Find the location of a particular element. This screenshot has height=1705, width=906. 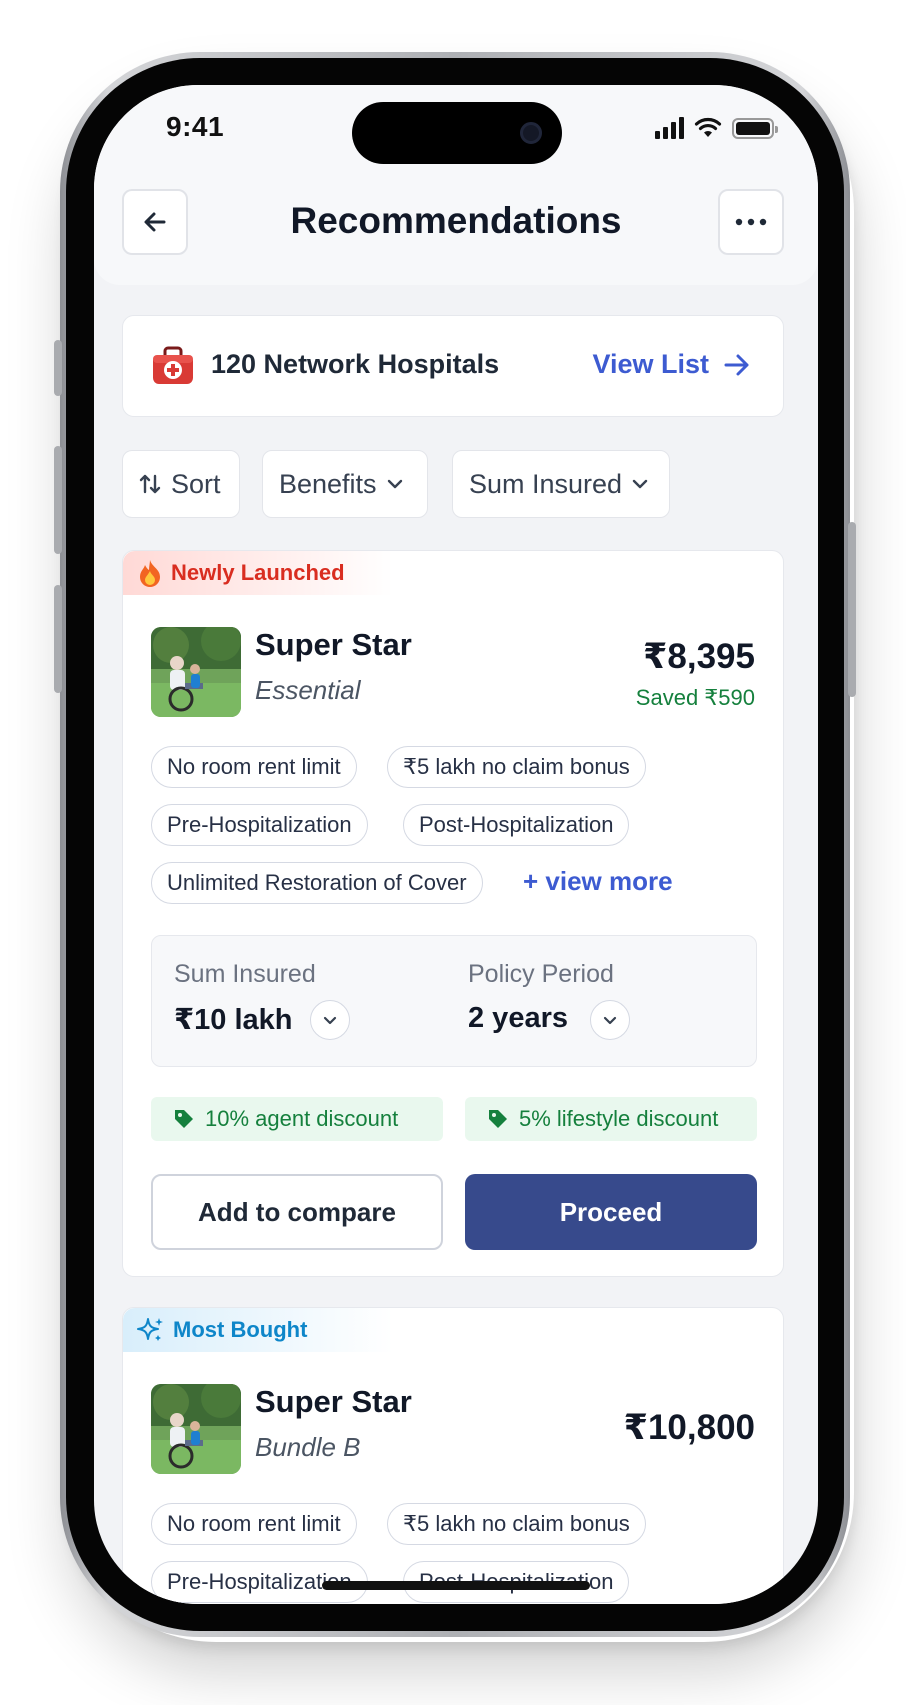

plan-variant: Essential is located at coordinates (308, 690).